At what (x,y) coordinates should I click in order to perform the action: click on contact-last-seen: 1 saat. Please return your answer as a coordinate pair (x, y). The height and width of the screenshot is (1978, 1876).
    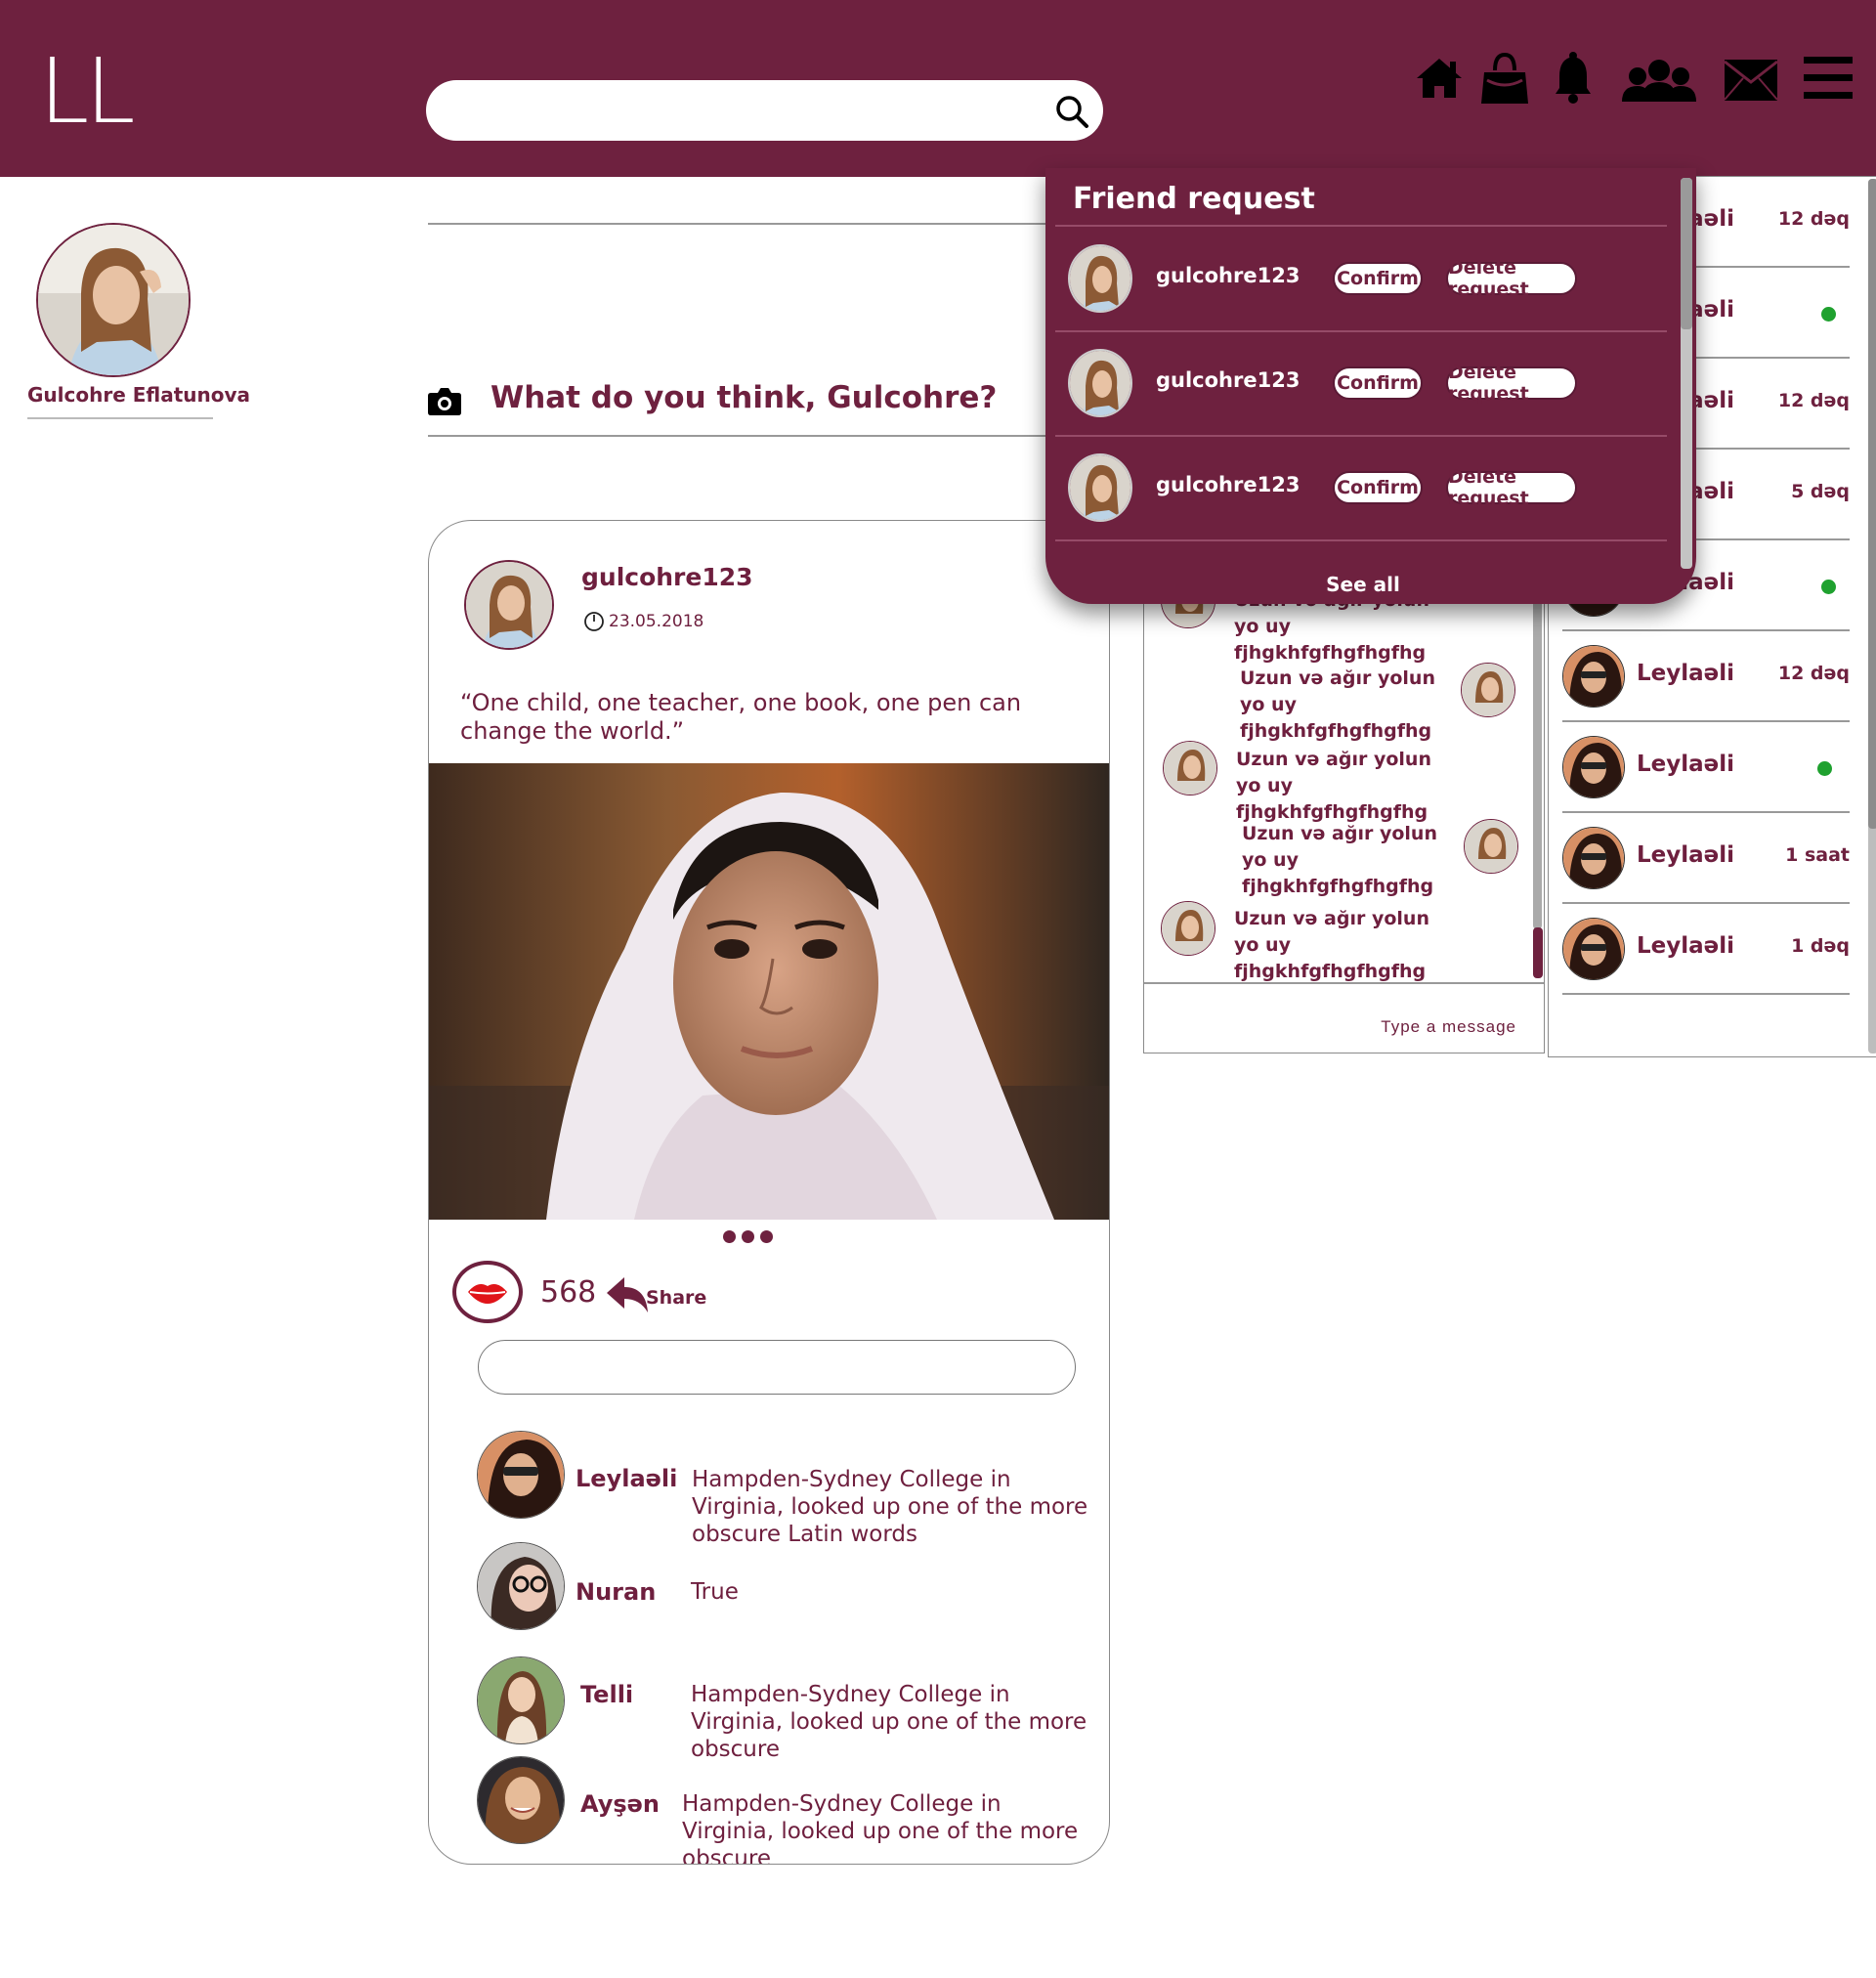
    Looking at the image, I should click on (1817, 855).